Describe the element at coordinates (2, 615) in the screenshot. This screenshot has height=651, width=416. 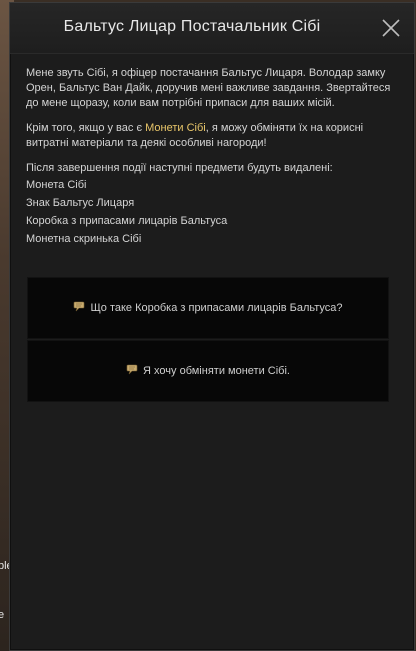
I see `background-text-fragment: e` at that location.